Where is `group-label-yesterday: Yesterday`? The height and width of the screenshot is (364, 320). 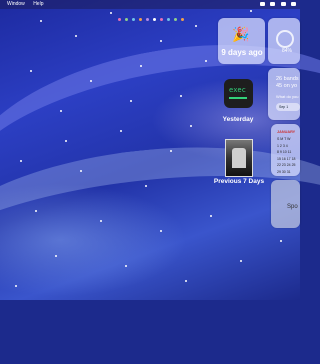
group-label-yesterday: Yesterday is located at coordinates (238, 119).